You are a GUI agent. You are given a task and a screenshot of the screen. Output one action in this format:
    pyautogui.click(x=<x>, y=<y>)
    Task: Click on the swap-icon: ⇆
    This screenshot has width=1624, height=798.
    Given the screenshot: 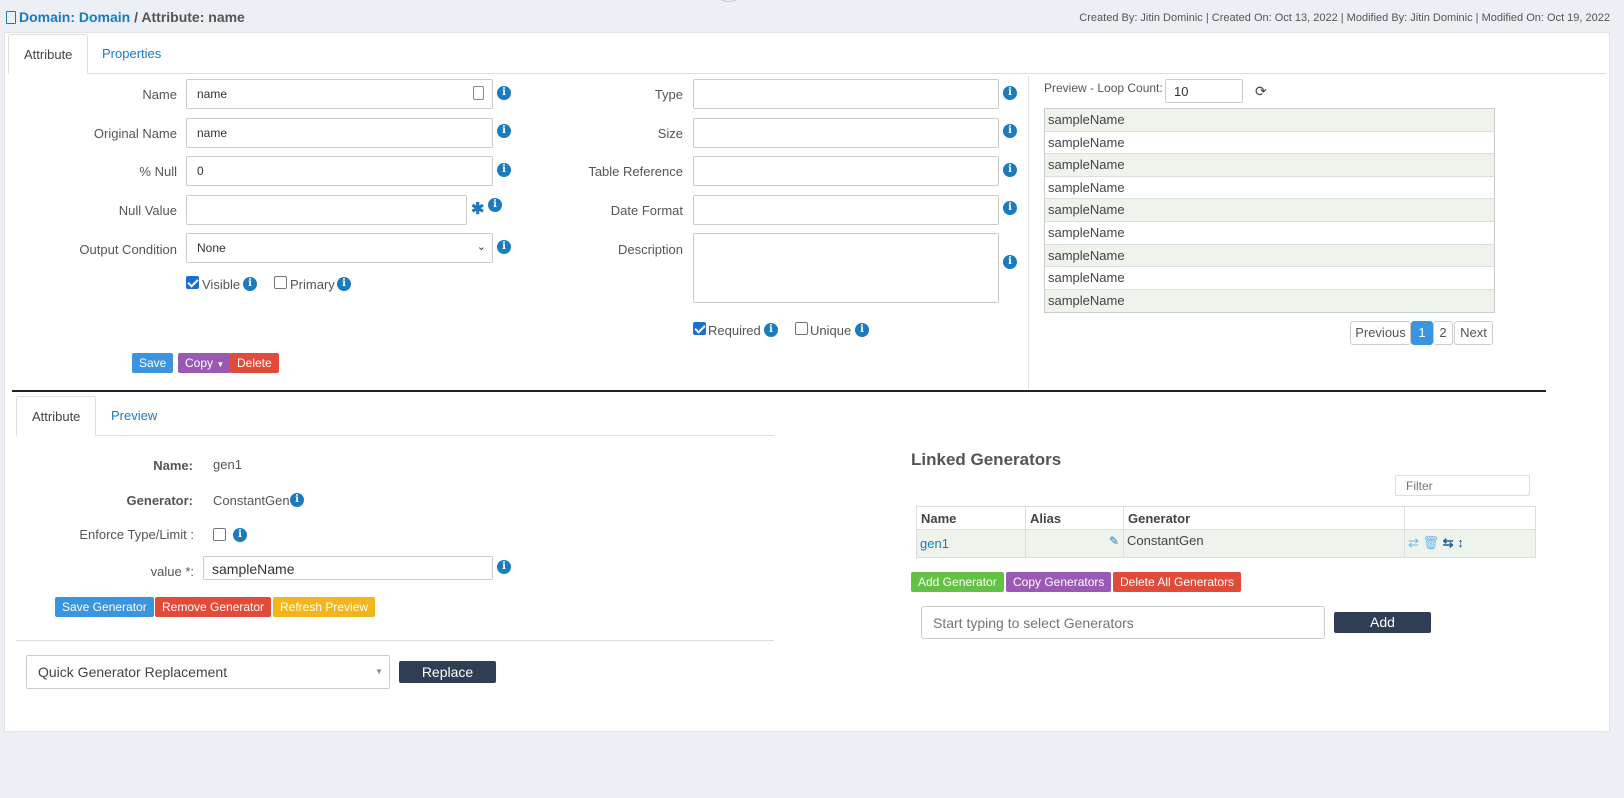 What is the action you would take?
    pyautogui.click(x=1448, y=542)
    